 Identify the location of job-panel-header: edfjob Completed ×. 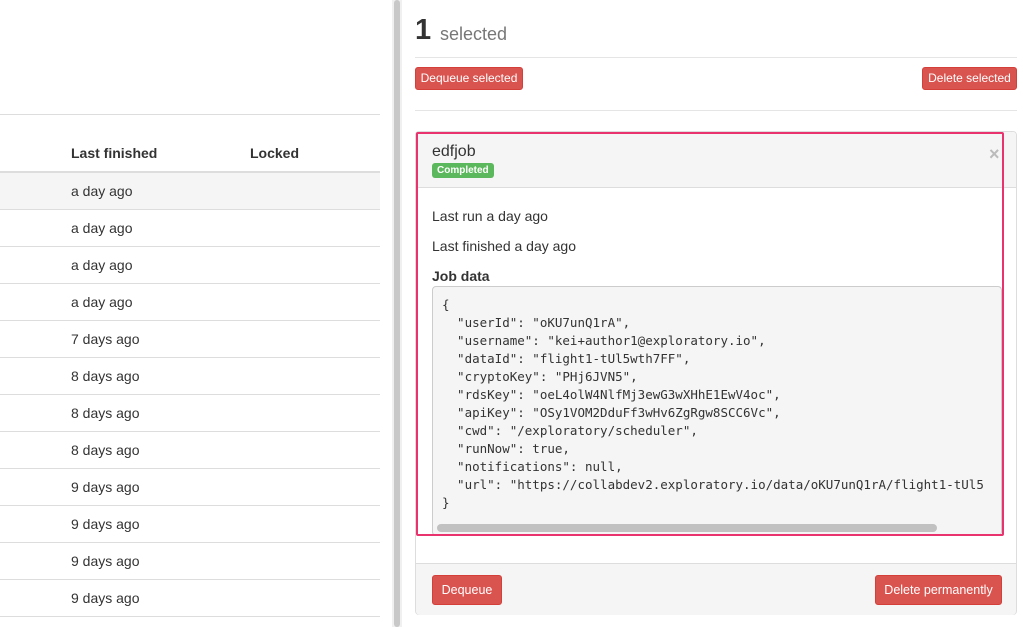
(716, 160).